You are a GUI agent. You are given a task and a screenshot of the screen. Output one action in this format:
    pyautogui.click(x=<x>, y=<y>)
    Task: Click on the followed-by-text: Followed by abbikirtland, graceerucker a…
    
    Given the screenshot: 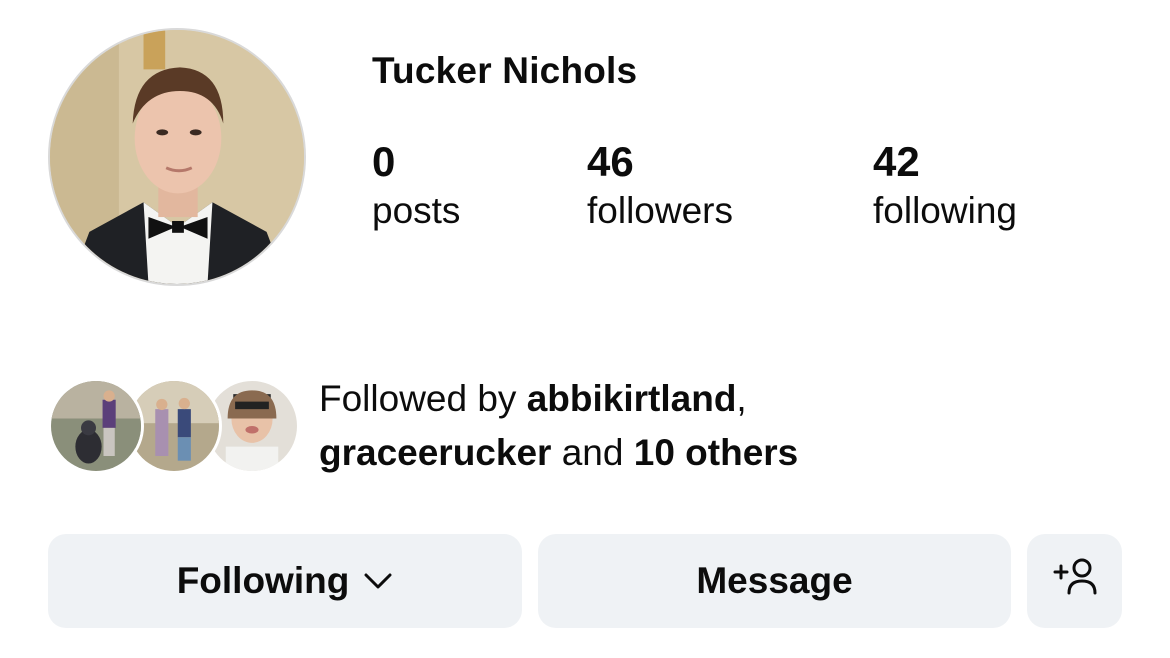 What is the action you would take?
    pyautogui.click(x=639, y=426)
    